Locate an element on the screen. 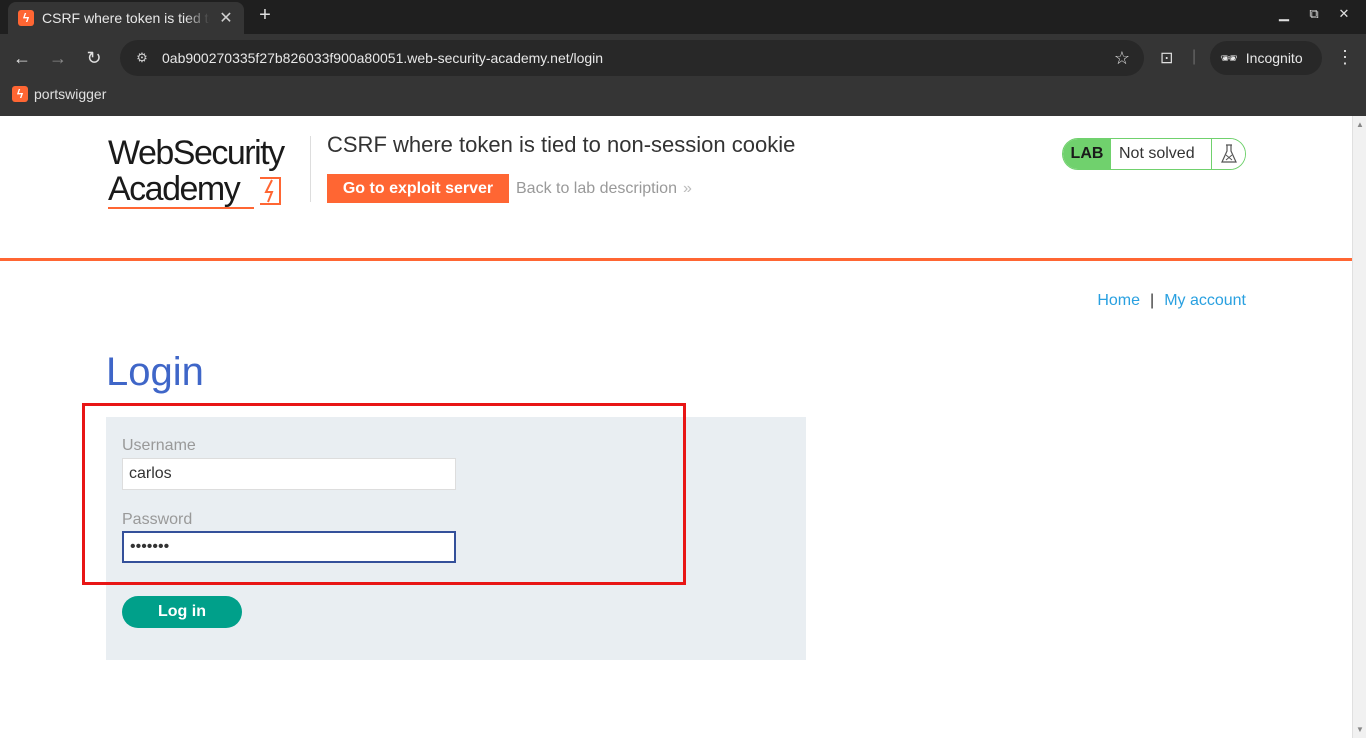 This screenshot has width=1366, height=738. reload-icon: ↻ is located at coordinates (94, 58).